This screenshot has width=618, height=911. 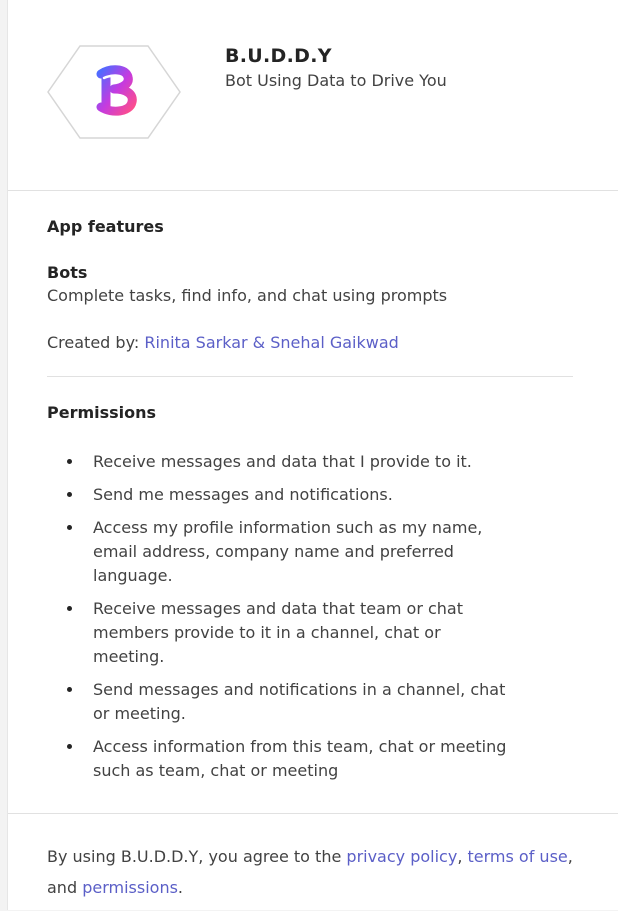 I want to click on permissions-heading: Permissions, so click(x=102, y=412).